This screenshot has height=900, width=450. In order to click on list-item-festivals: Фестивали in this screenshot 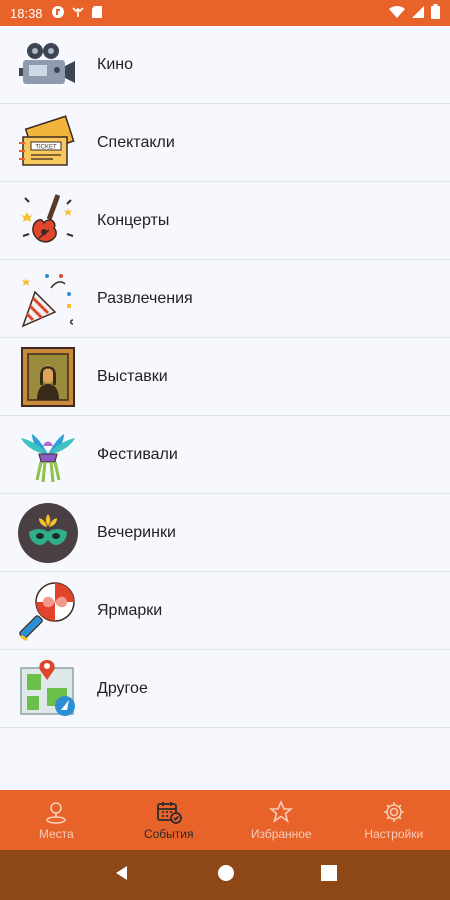, I will do `click(225, 455)`.